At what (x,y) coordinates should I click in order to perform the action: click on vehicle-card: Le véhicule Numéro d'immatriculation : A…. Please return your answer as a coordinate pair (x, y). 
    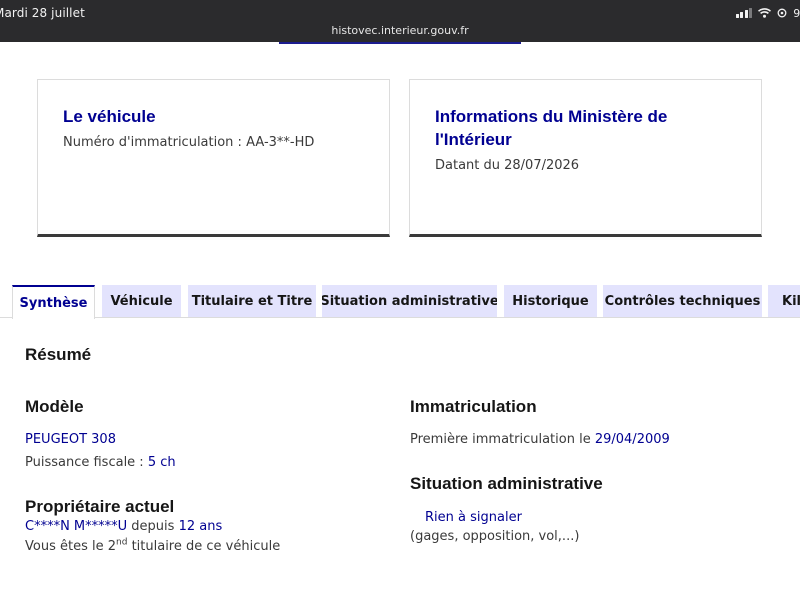
    Looking at the image, I should click on (213, 158).